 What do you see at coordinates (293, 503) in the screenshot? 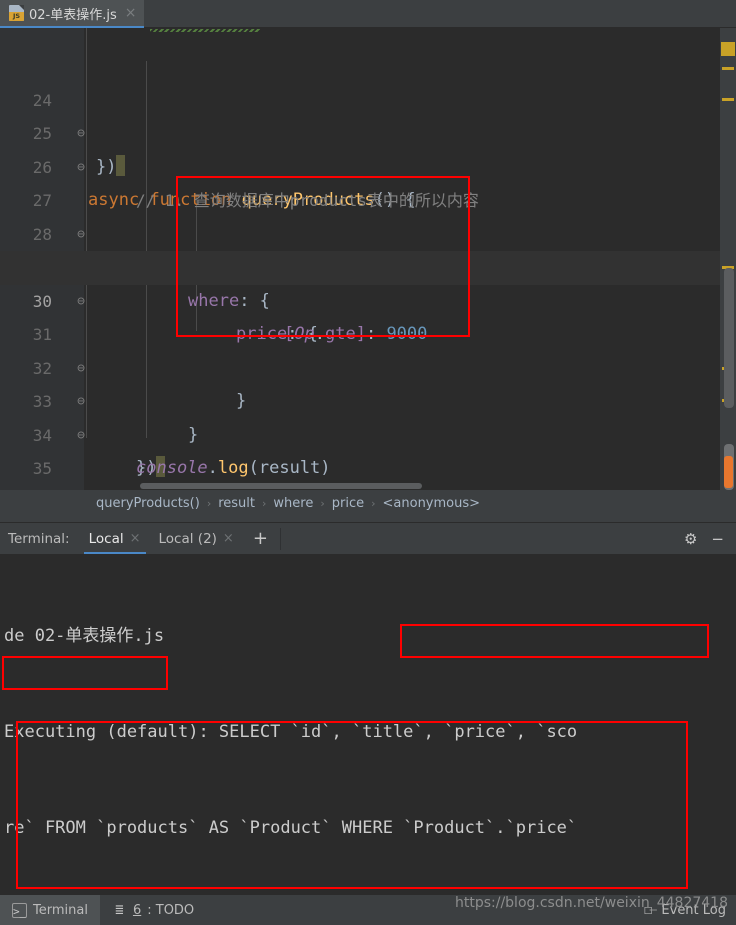
I see `breadcrumb-item-2: where` at bounding box center [293, 503].